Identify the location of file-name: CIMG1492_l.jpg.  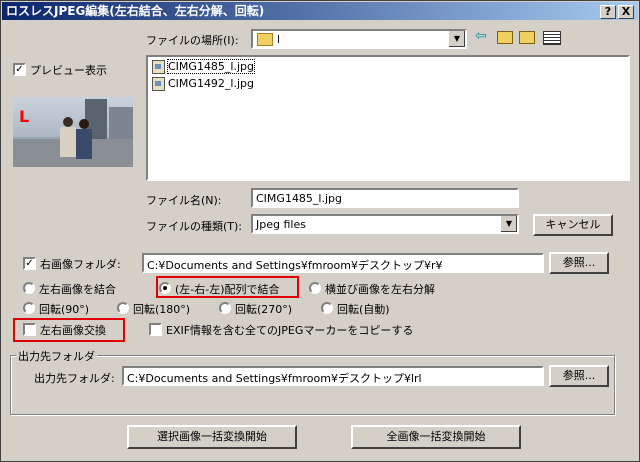
(211, 83).